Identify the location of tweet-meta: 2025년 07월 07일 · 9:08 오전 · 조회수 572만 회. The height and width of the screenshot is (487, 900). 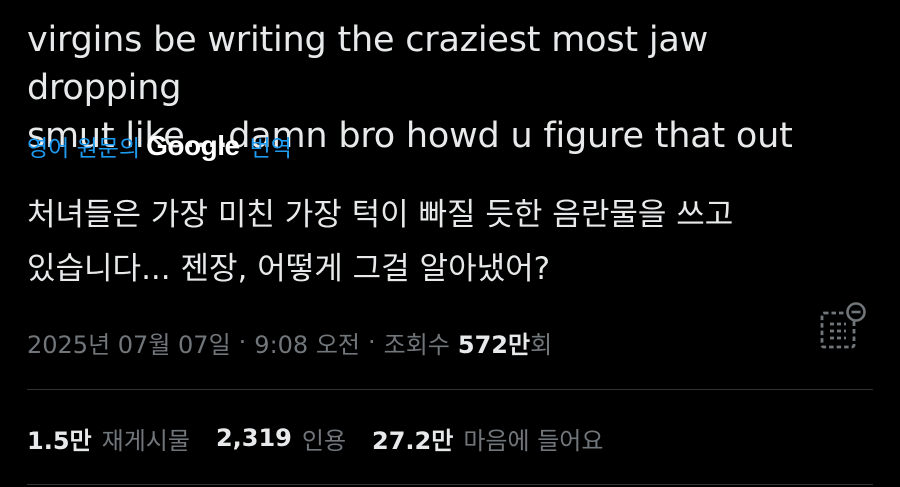
(289, 342).